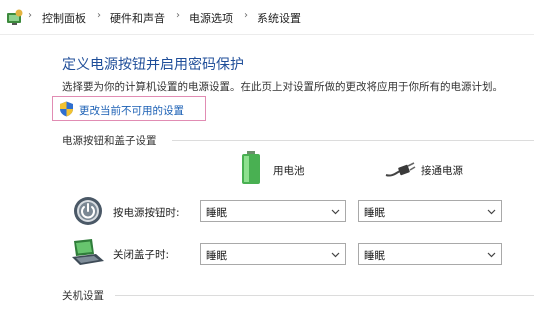  Describe the element at coordinates (88, 211) in the screenshot. I see `power-button-icon` at that location.